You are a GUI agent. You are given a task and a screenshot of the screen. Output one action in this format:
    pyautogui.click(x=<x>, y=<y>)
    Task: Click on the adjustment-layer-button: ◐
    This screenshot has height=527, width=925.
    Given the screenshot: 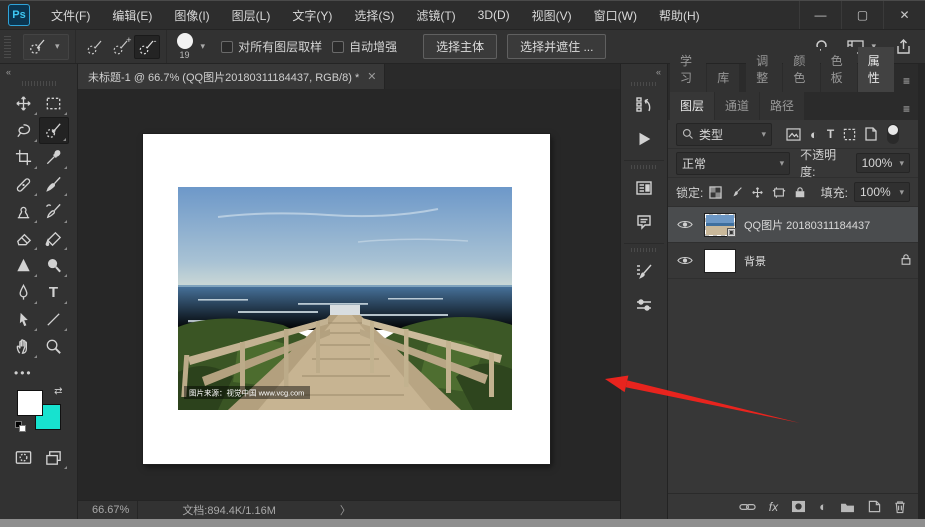 What is the action you would take?
    pyautogui.click(x=823, y=506)
    